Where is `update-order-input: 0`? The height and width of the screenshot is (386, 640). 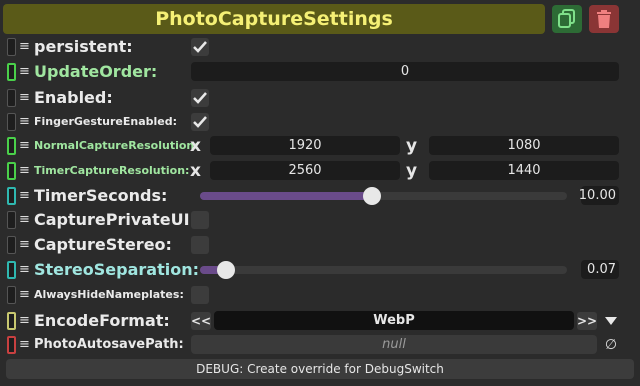 update-order-input: 0 is located at coordinates (405, 71).